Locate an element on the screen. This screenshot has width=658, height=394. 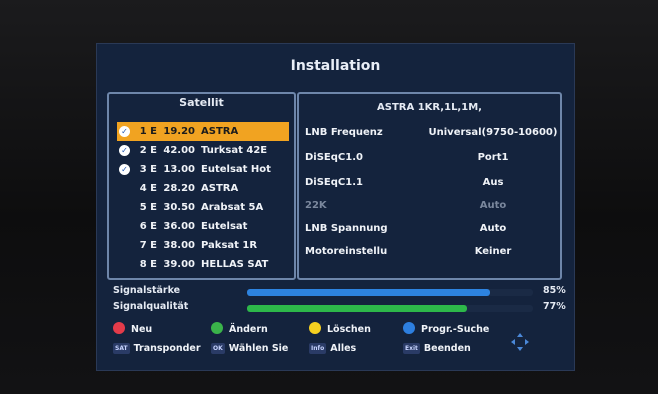
setting-motoreinstellung: Motoreinstellu Keiner is located at coordinates (430, 252).